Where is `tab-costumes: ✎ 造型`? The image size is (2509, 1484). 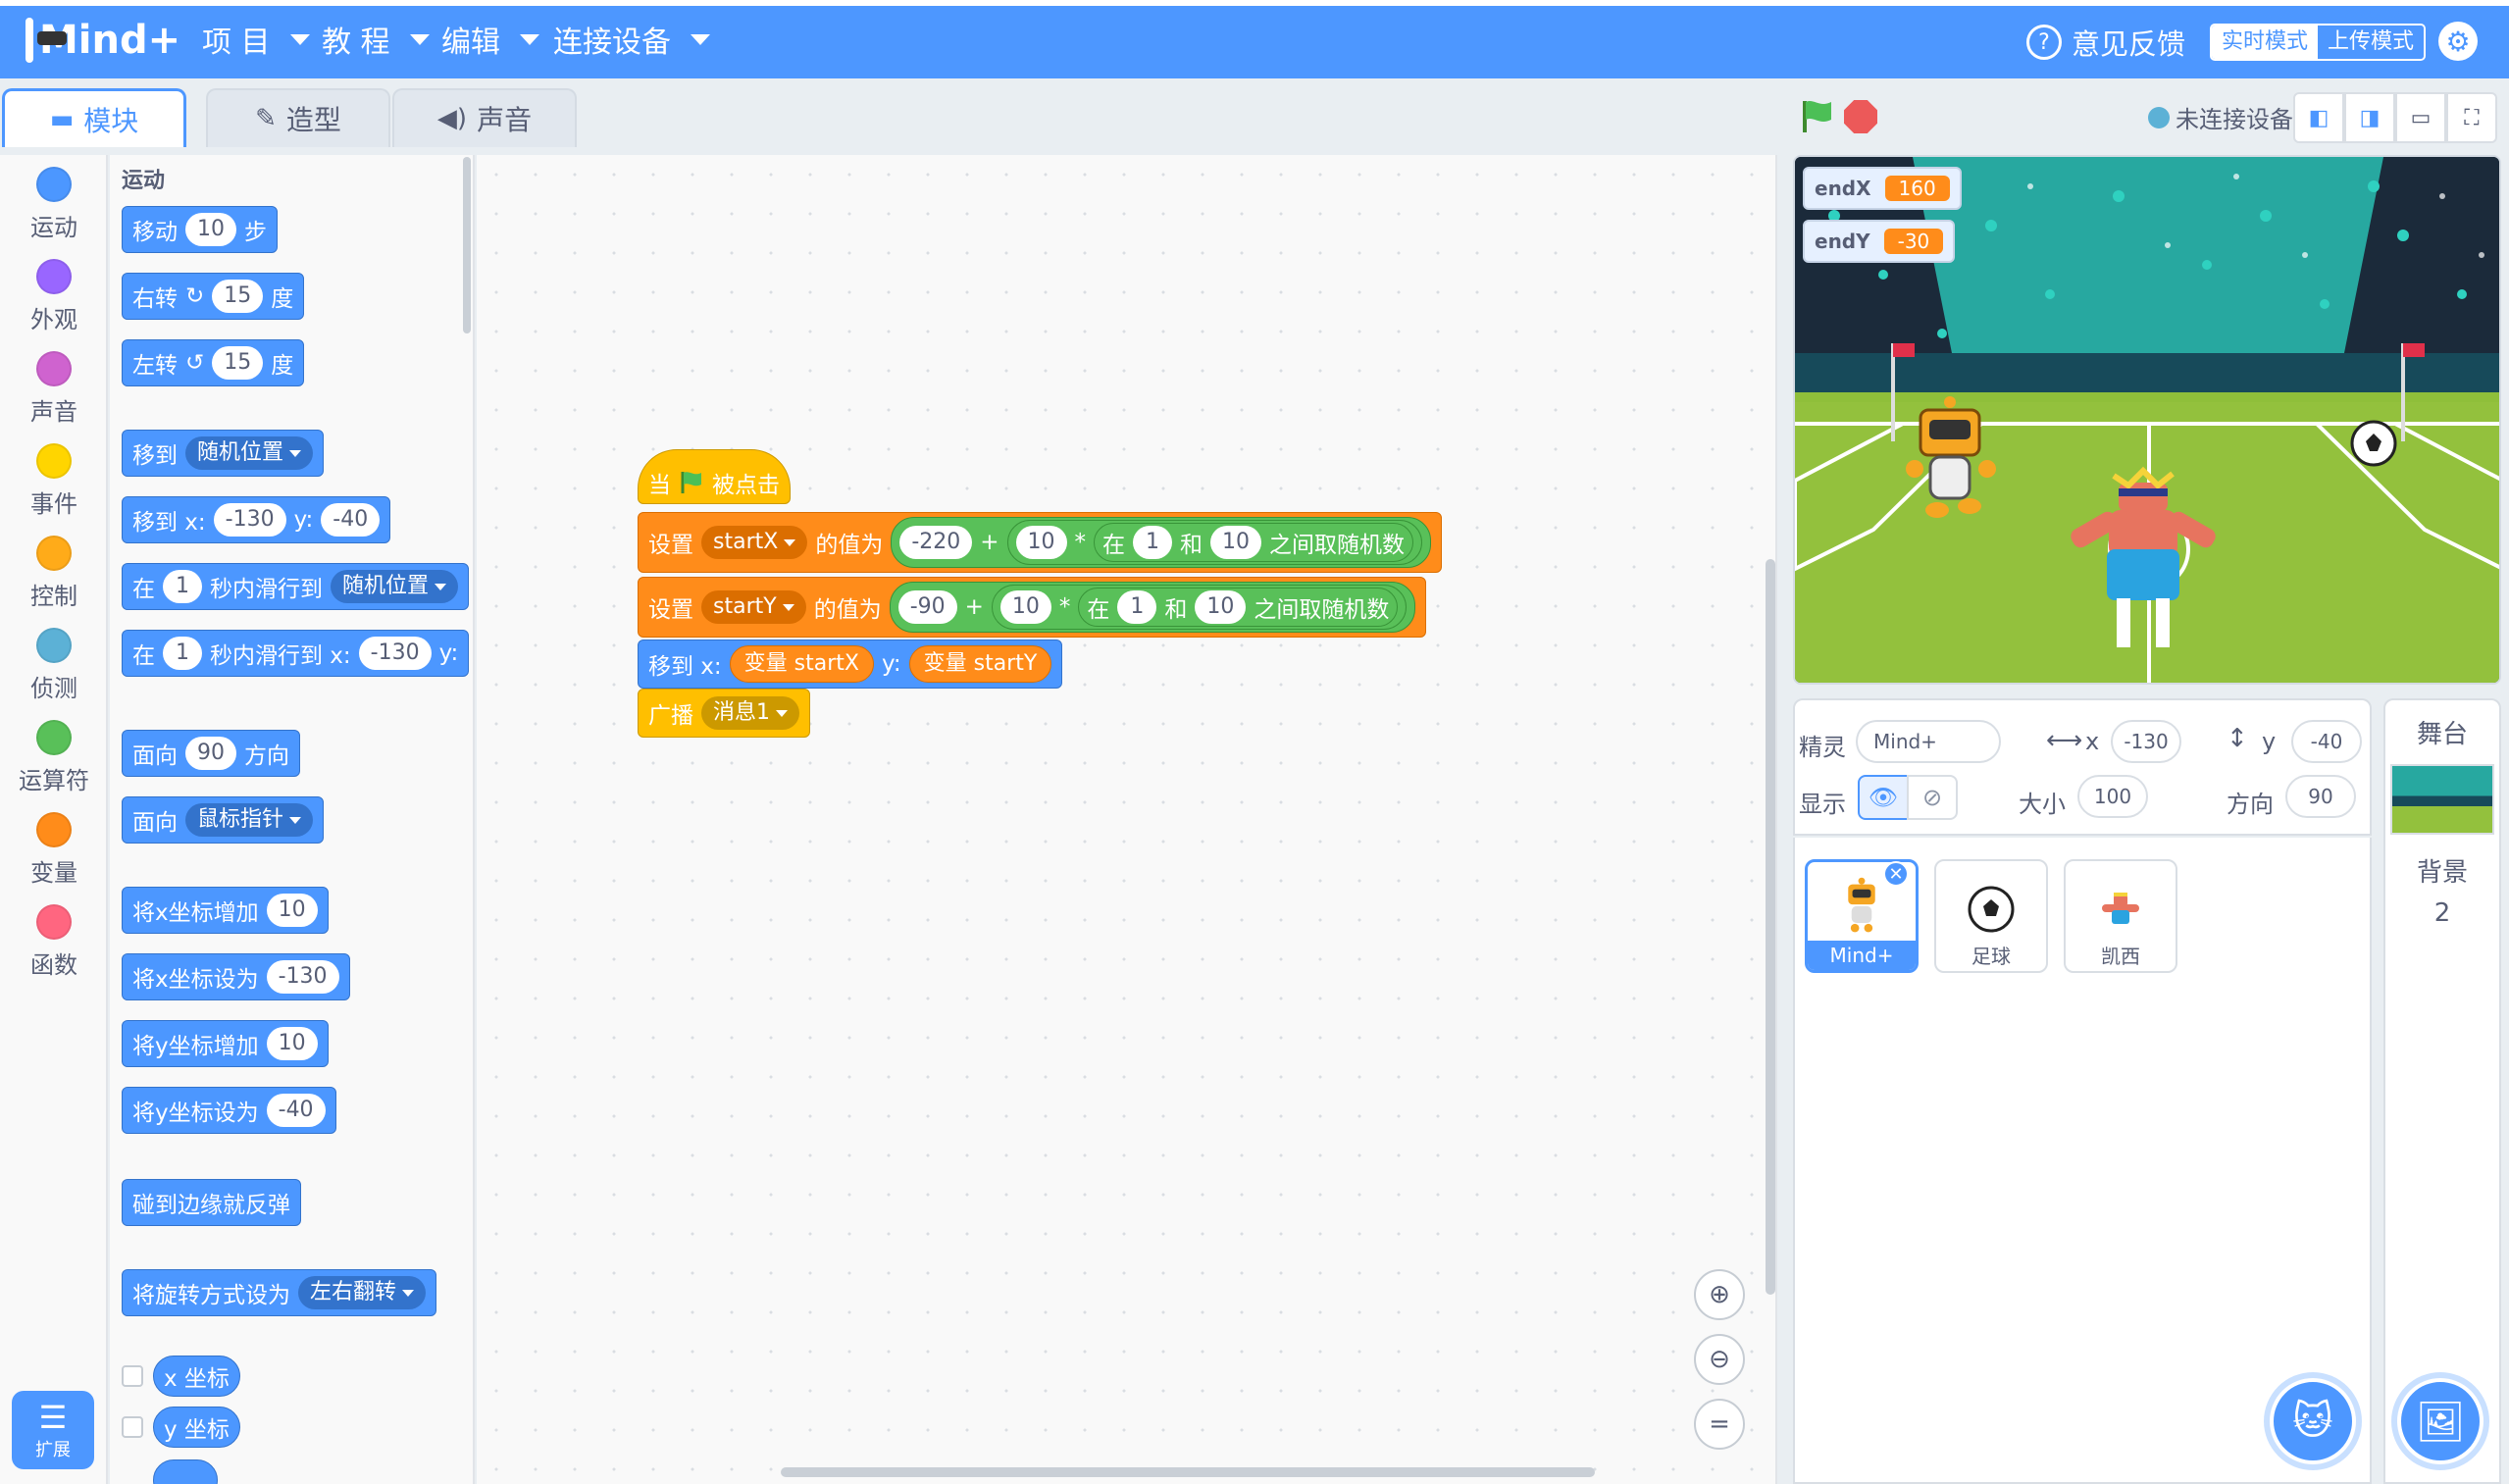
tab-costumes: ✎ 造型 is located at coordinates (298, 117).